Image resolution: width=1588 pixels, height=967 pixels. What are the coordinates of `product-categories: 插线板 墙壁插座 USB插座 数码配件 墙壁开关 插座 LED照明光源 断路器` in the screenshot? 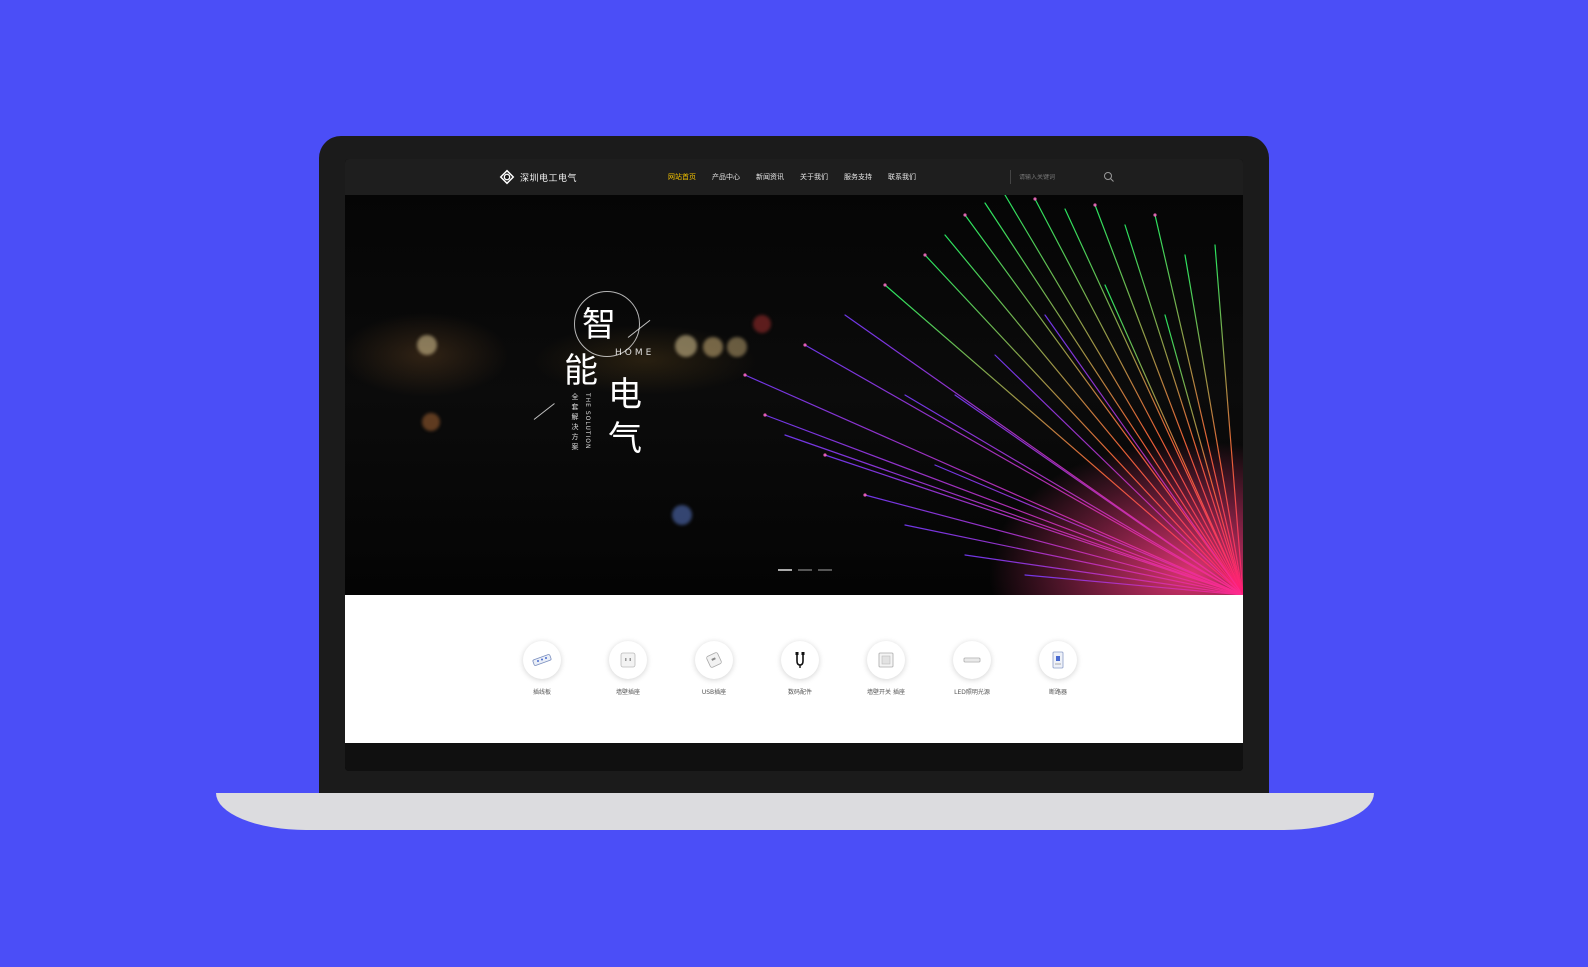 It's located at (794, 669).